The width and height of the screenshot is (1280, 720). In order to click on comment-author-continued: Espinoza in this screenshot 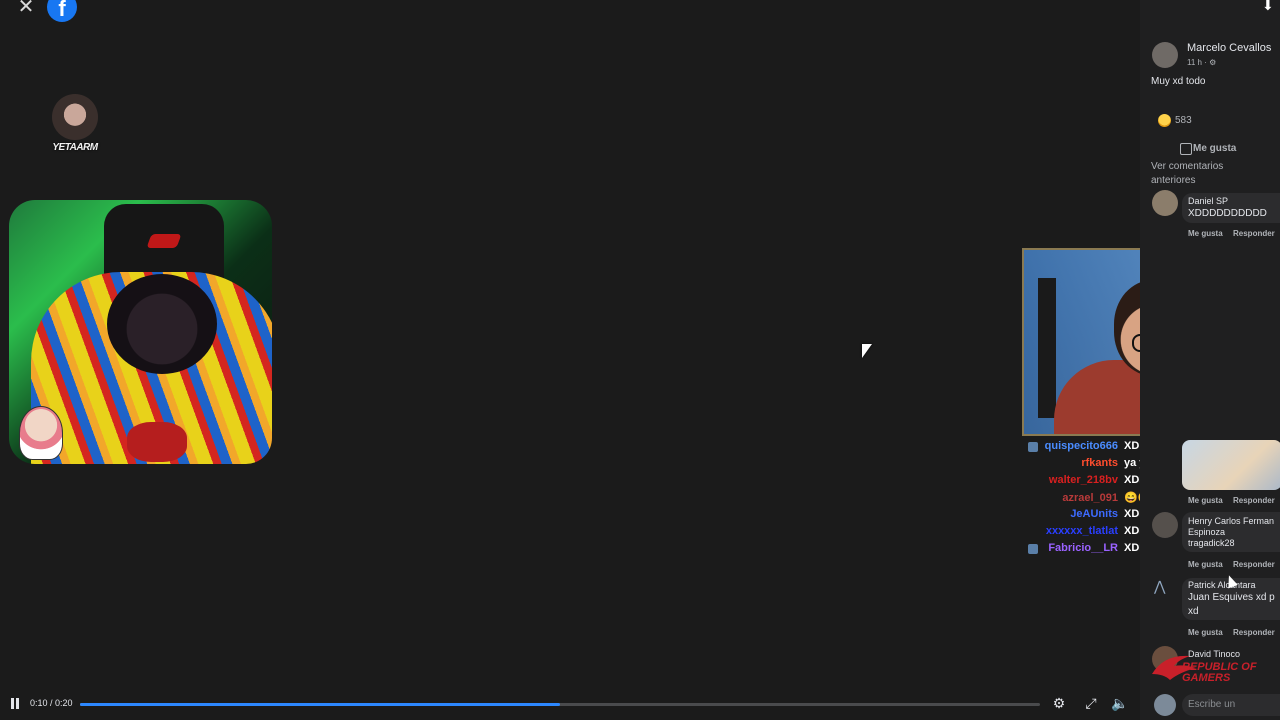, I will do `click(1206, 532)`.